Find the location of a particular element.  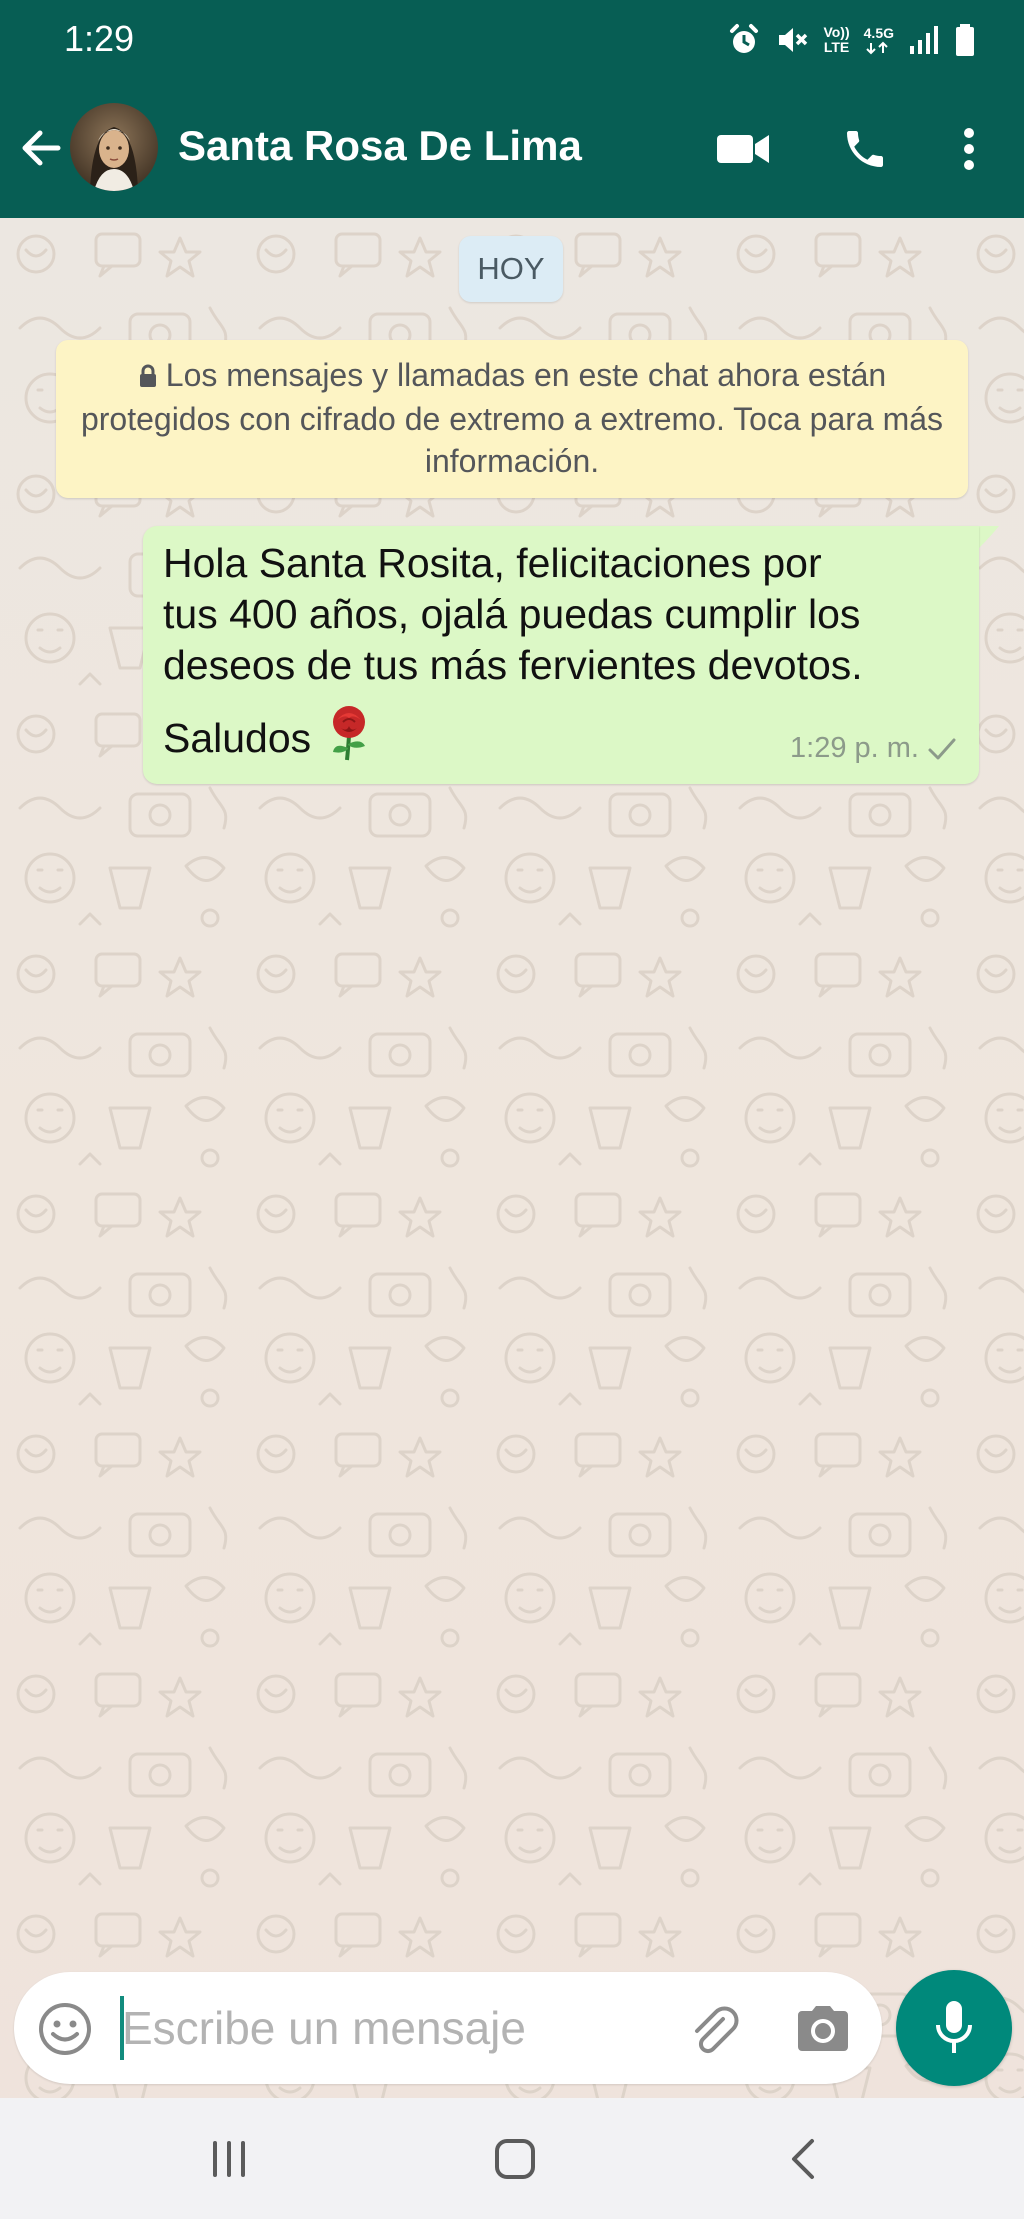

video-call-button is located at coordinates (743, 149).